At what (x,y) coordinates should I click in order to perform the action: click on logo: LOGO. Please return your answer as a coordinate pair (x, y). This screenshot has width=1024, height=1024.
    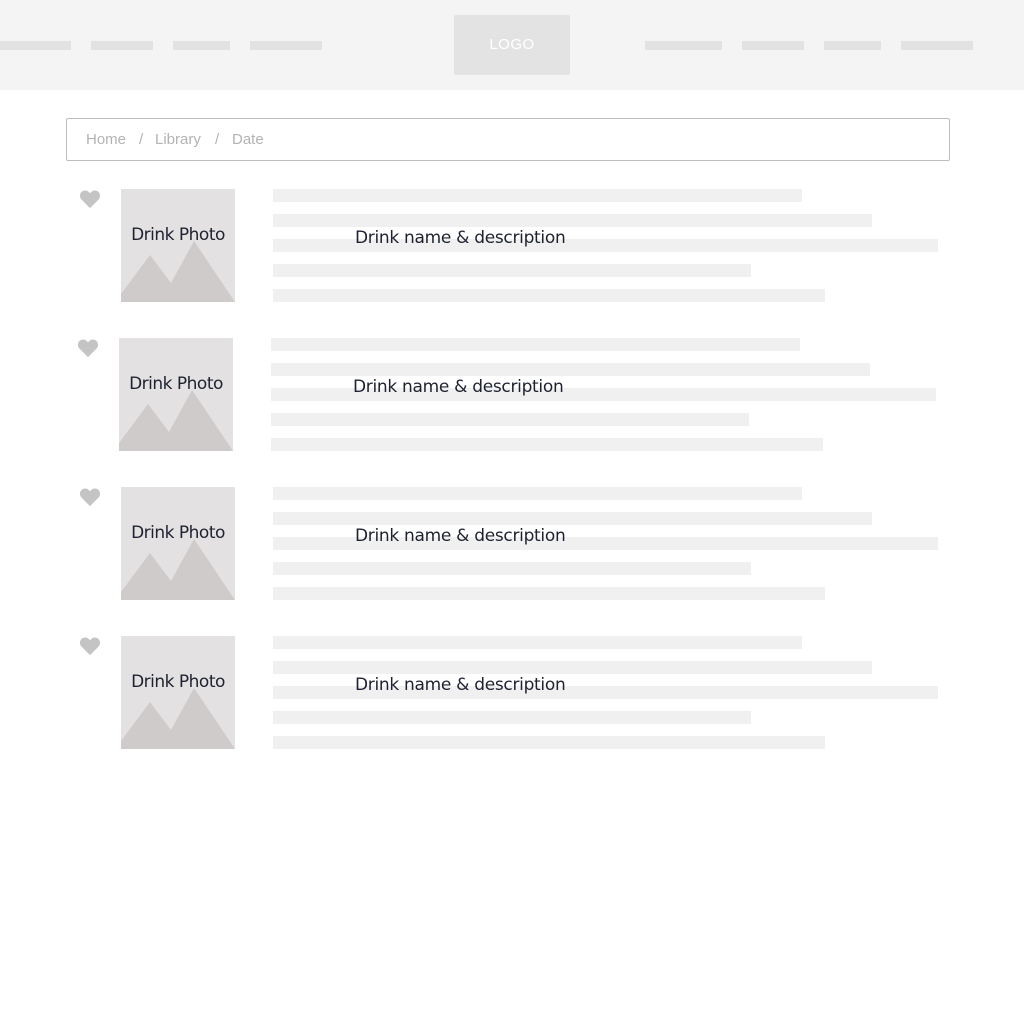
    Looking at the image, I should click on (512, 45).